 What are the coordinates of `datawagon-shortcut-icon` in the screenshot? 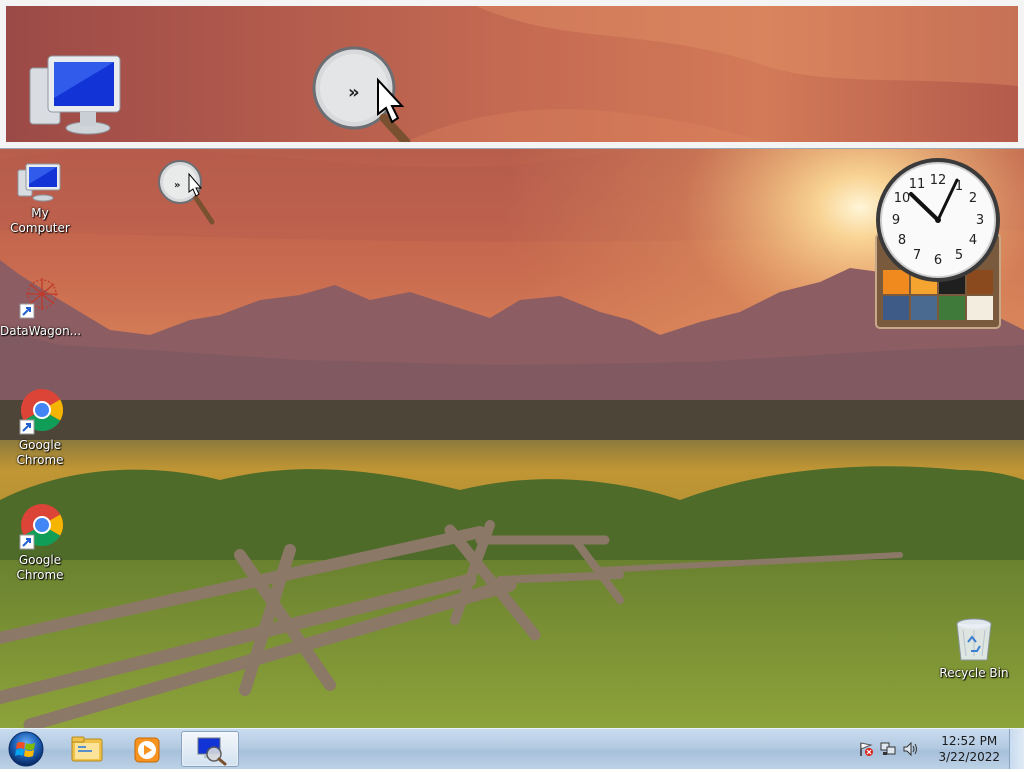 It's located at (38, 298).